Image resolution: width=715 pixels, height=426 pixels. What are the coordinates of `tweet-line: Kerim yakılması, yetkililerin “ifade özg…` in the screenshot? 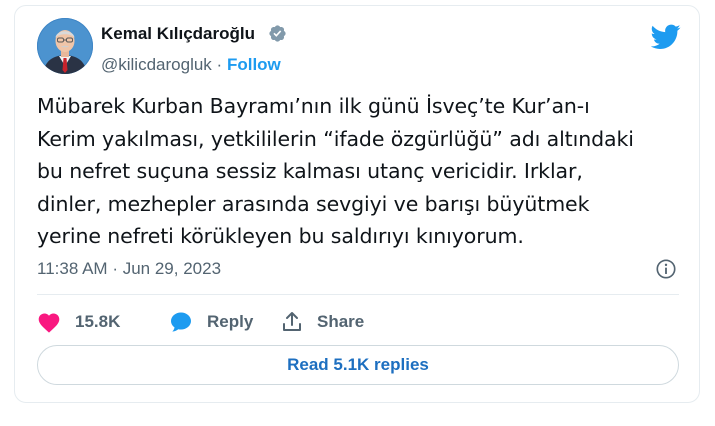 It's located at (335, 138).